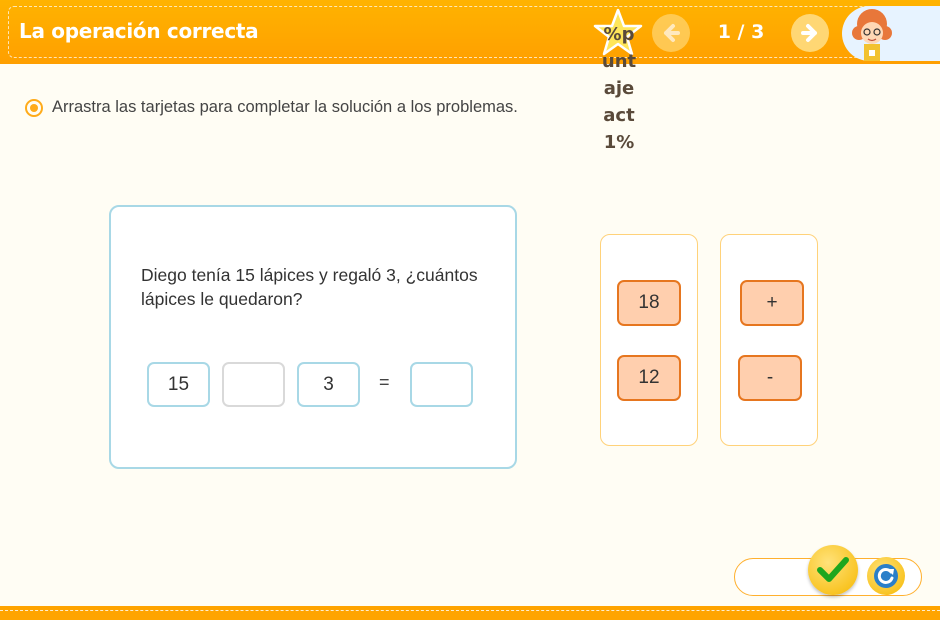 This screenshot has width=940, height=620. Describe the element at coordinates (139, 31) in the screenshot. I see `activity-title: La operación correcta` at that location.